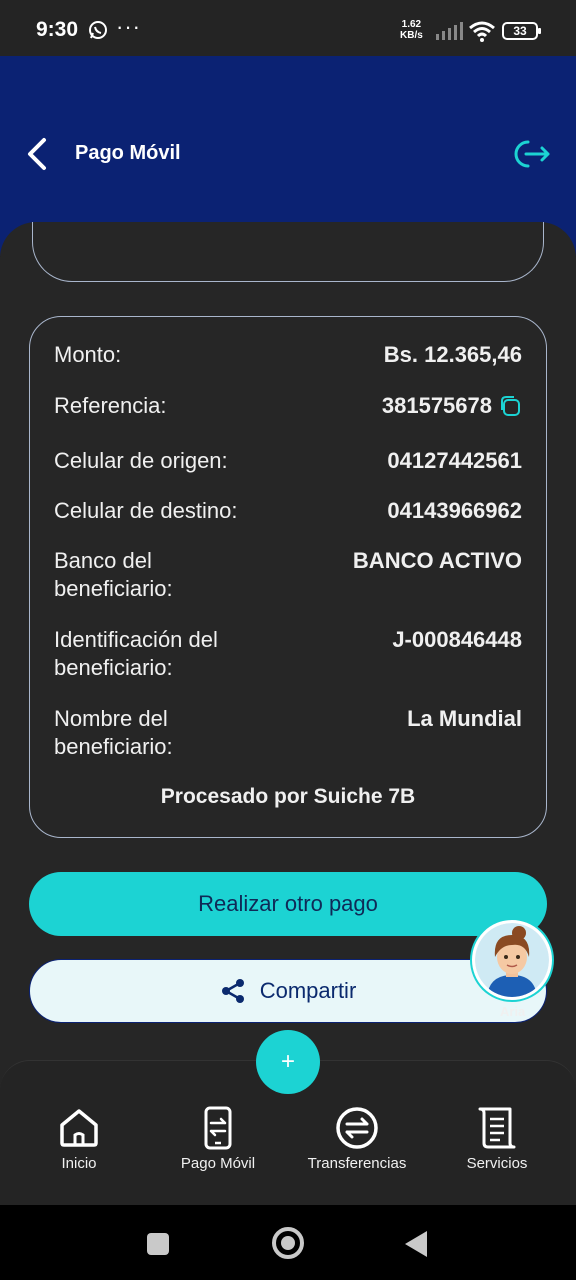  Describe the element at coordinates (532, 154) in the screenshot. I see `logout-icon` at that location.